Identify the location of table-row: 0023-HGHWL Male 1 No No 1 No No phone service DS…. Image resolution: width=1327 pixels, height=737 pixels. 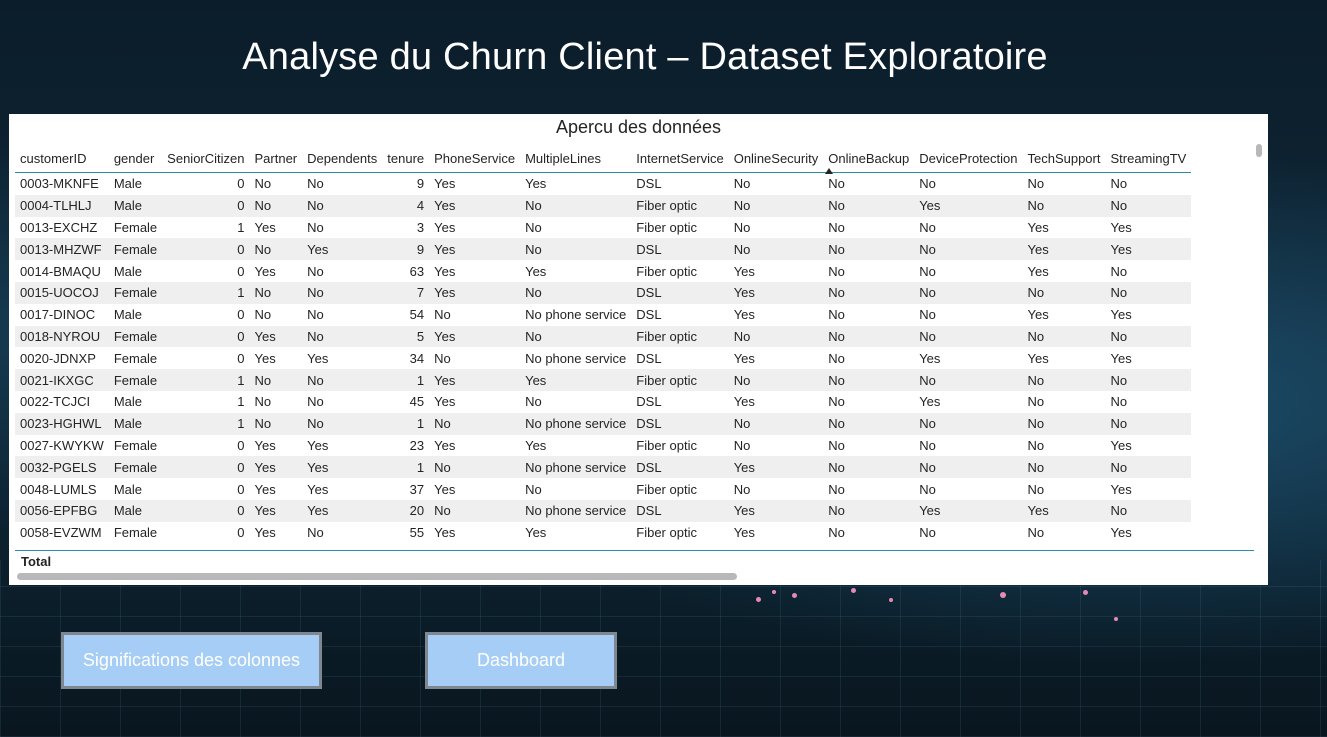
(603, 423).